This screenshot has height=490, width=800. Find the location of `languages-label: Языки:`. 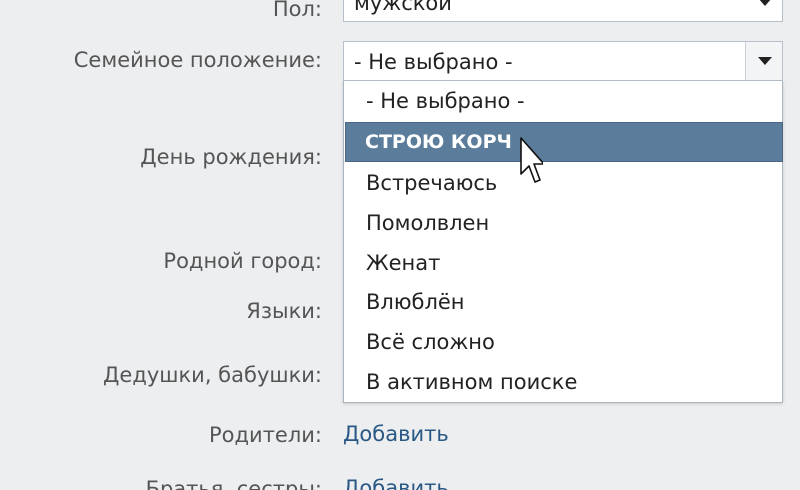

languages-label: Языки: is located at coordinates (284, 311).